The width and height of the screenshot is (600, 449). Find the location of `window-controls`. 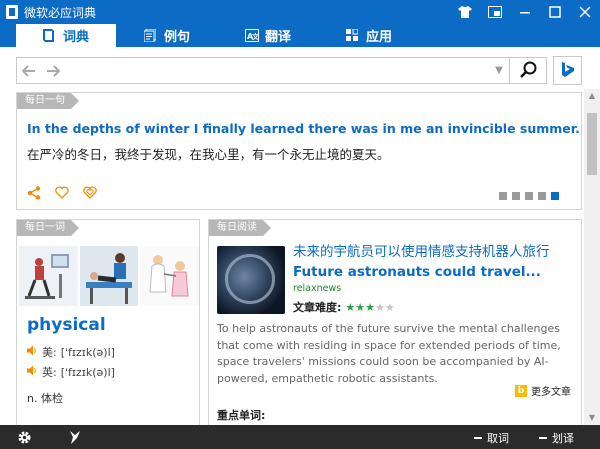

window-controls is located at coordinates (525, 12).